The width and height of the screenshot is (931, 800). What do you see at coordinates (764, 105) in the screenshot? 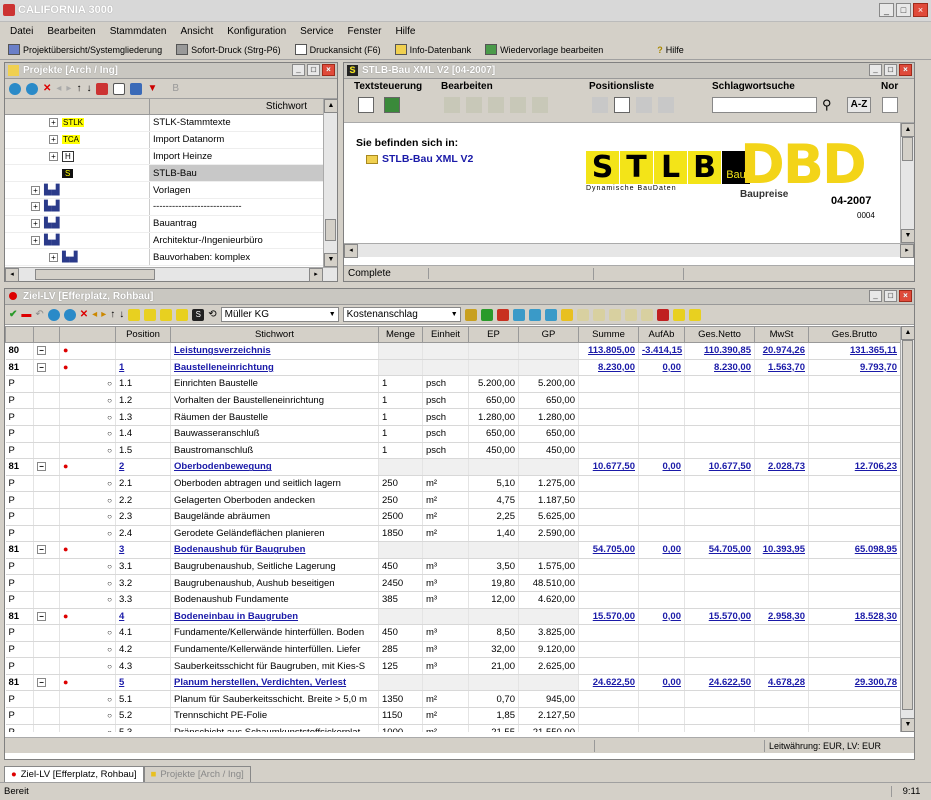
I see `search-input` at bounding box center [764, 105].